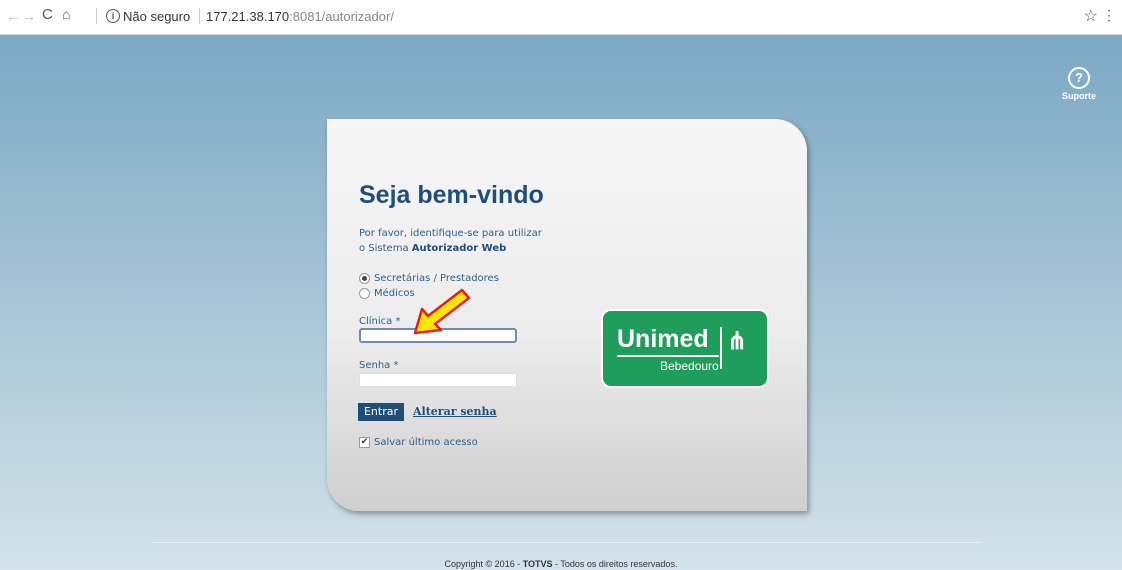  I want to click on entrar-button: Entrar, so click(381, 412).